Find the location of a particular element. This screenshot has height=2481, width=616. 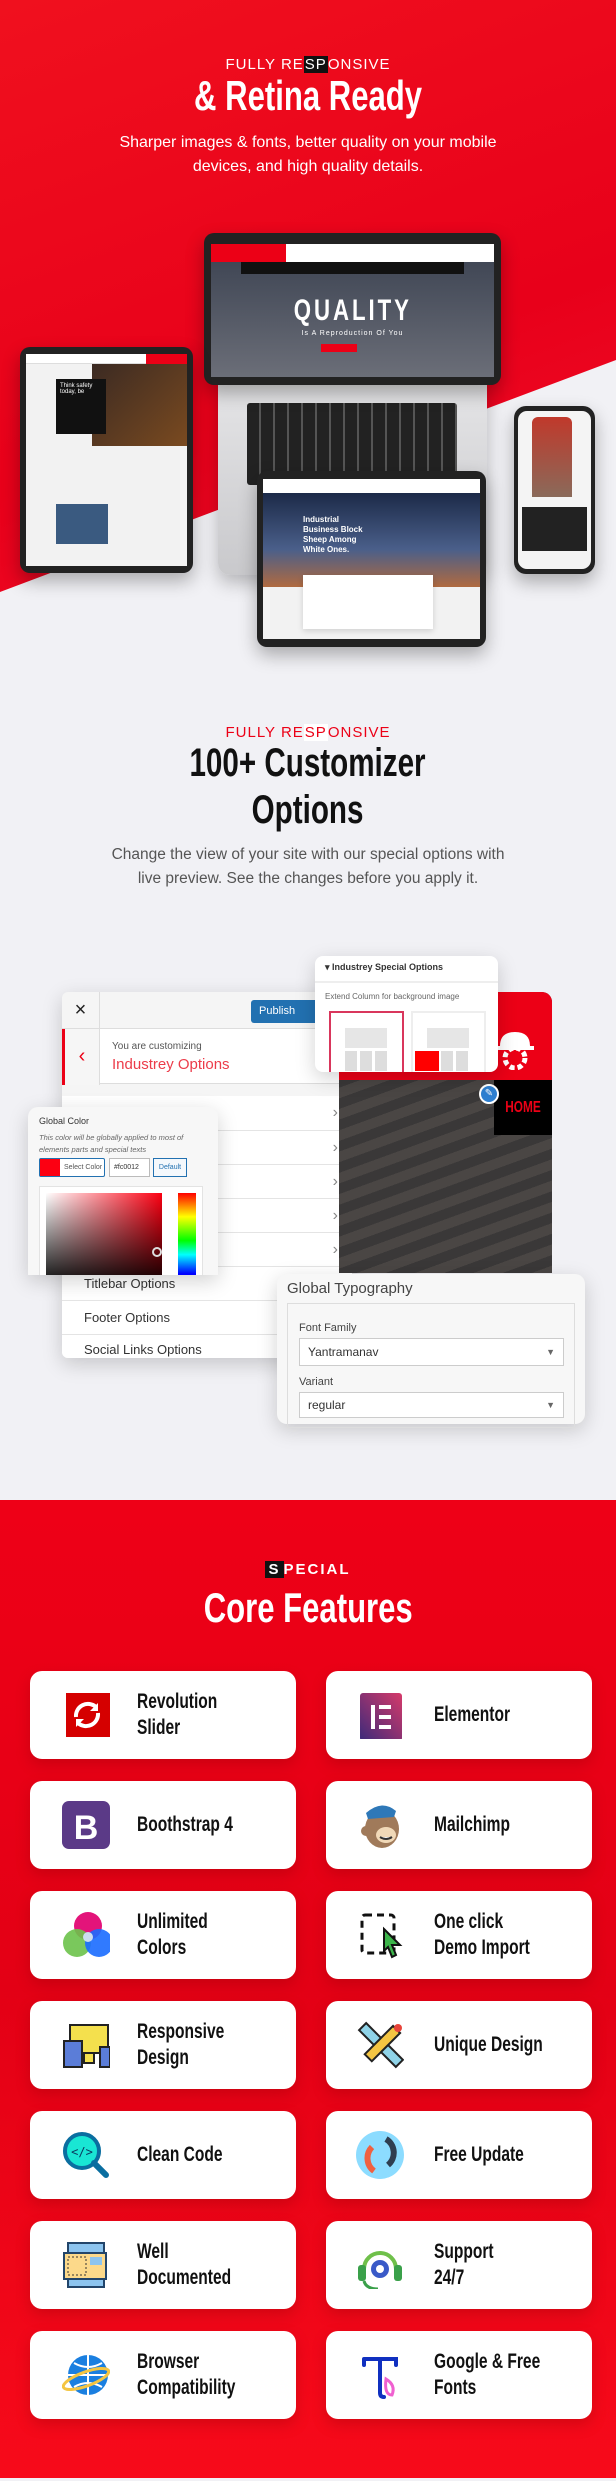

elementor-icon is located at coordinates (381, 1716).